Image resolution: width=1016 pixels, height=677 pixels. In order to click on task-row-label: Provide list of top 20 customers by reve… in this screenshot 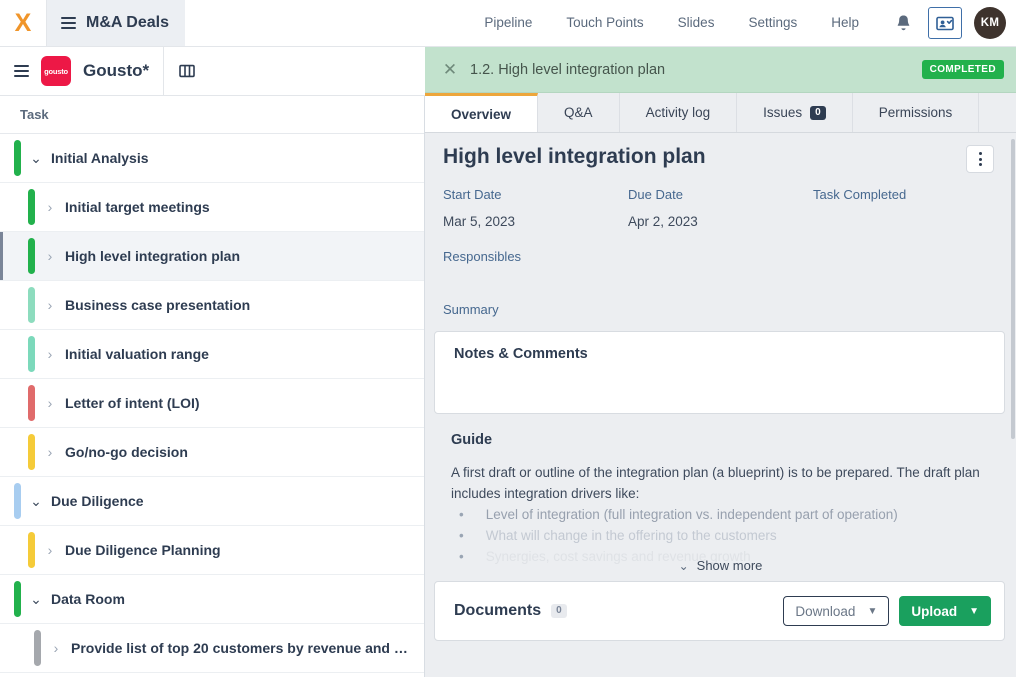, I will do `click(239, 648)`.